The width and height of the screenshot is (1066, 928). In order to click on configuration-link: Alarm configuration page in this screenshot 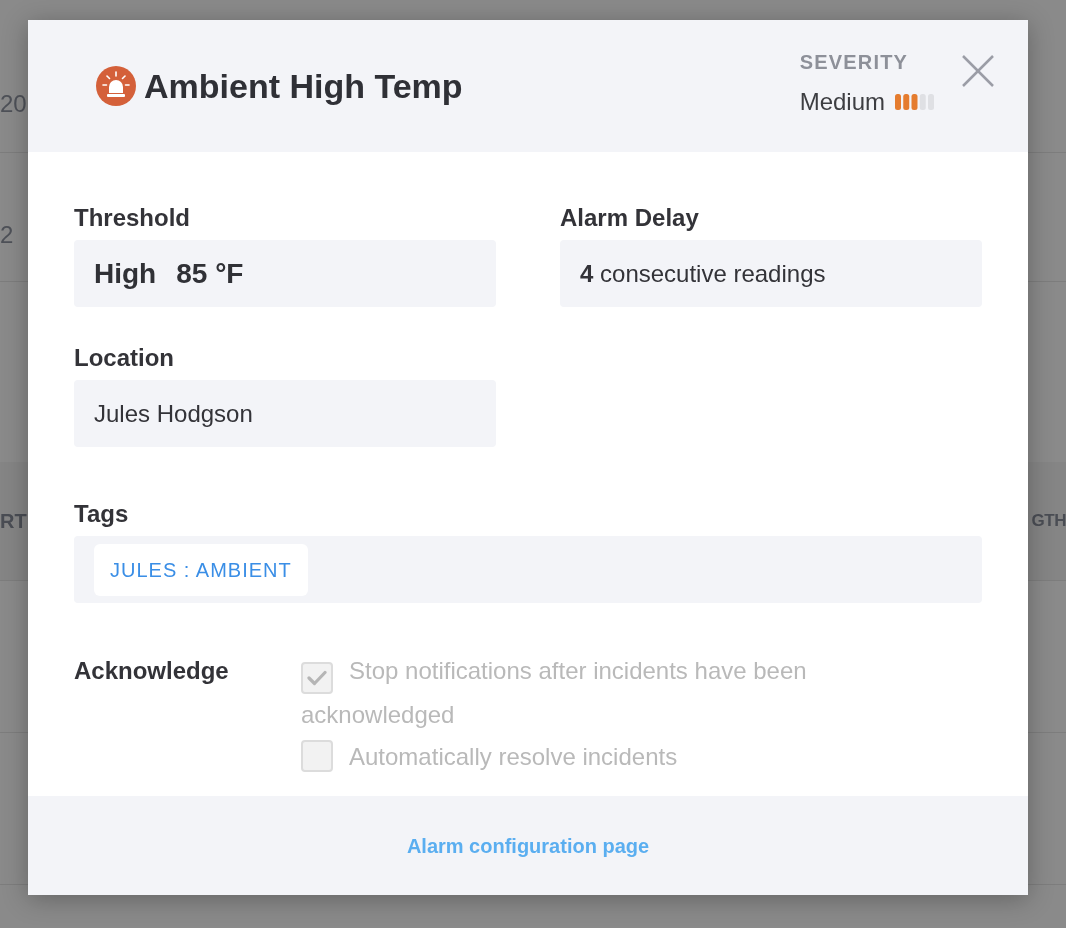, I will do `click(528, 845)`.